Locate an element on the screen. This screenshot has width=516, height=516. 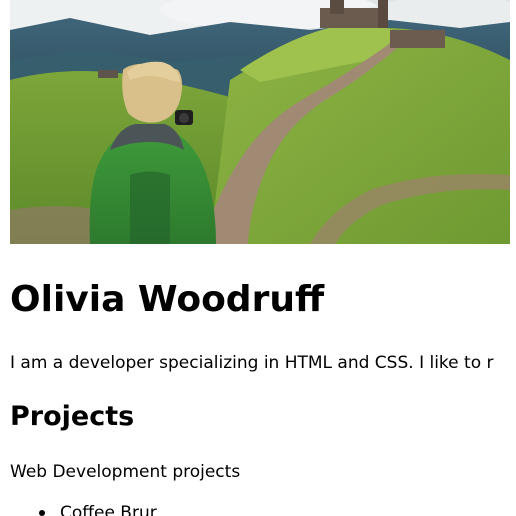
projects-heading: Projects is located at coordinates (72, 416).